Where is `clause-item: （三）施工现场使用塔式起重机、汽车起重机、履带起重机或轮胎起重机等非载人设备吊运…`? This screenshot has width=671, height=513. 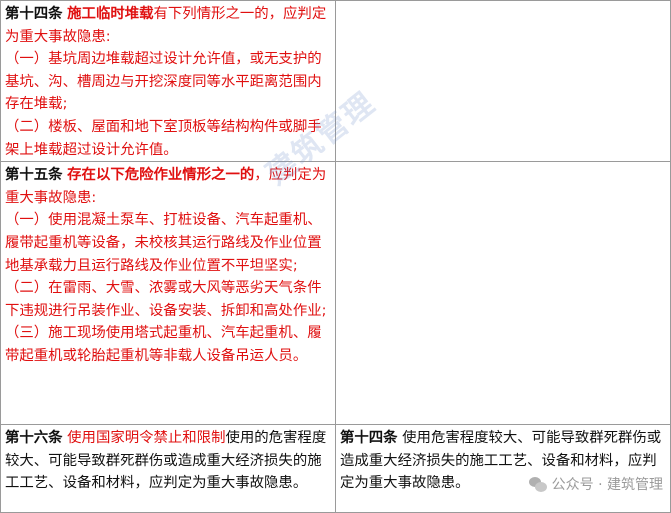
clause-item: （三）施工现场使用塔式起重机、汽车起重机、履带起重机或轮胎起重机等非载人设备吊运… is located at coordinates (163, 344).